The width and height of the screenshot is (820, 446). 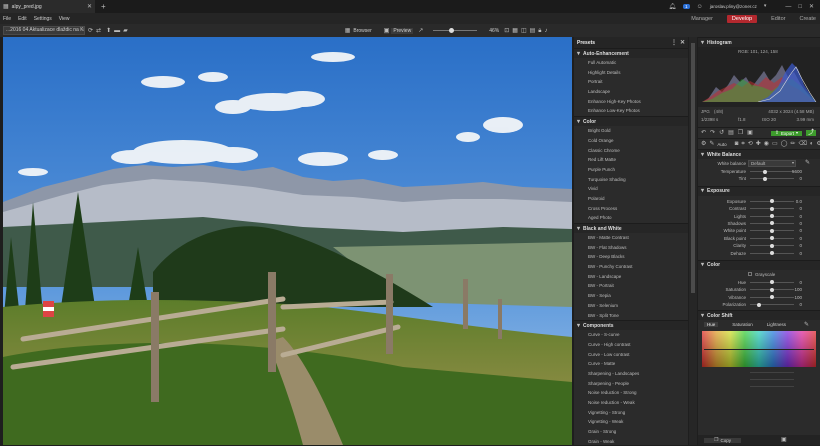 I want to click on slider-value: 0.0, so click(x=799, y=201).